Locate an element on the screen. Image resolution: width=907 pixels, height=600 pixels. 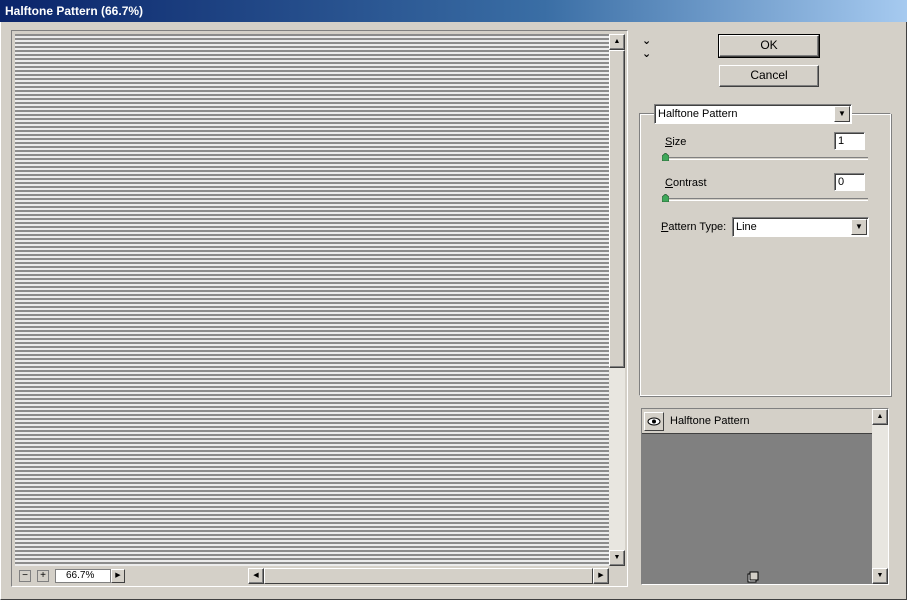
eye-icon is located at coordinates (654, 421).